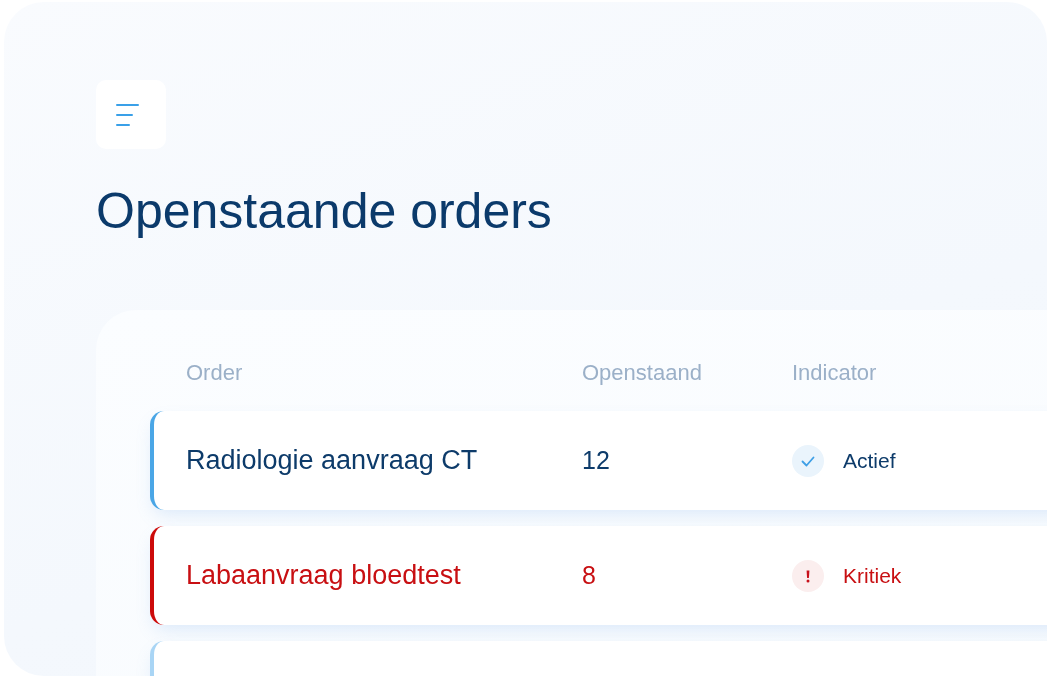 This screenshot has width=1049, height=679. I want to click on open-count: 8, so click(589, 575).